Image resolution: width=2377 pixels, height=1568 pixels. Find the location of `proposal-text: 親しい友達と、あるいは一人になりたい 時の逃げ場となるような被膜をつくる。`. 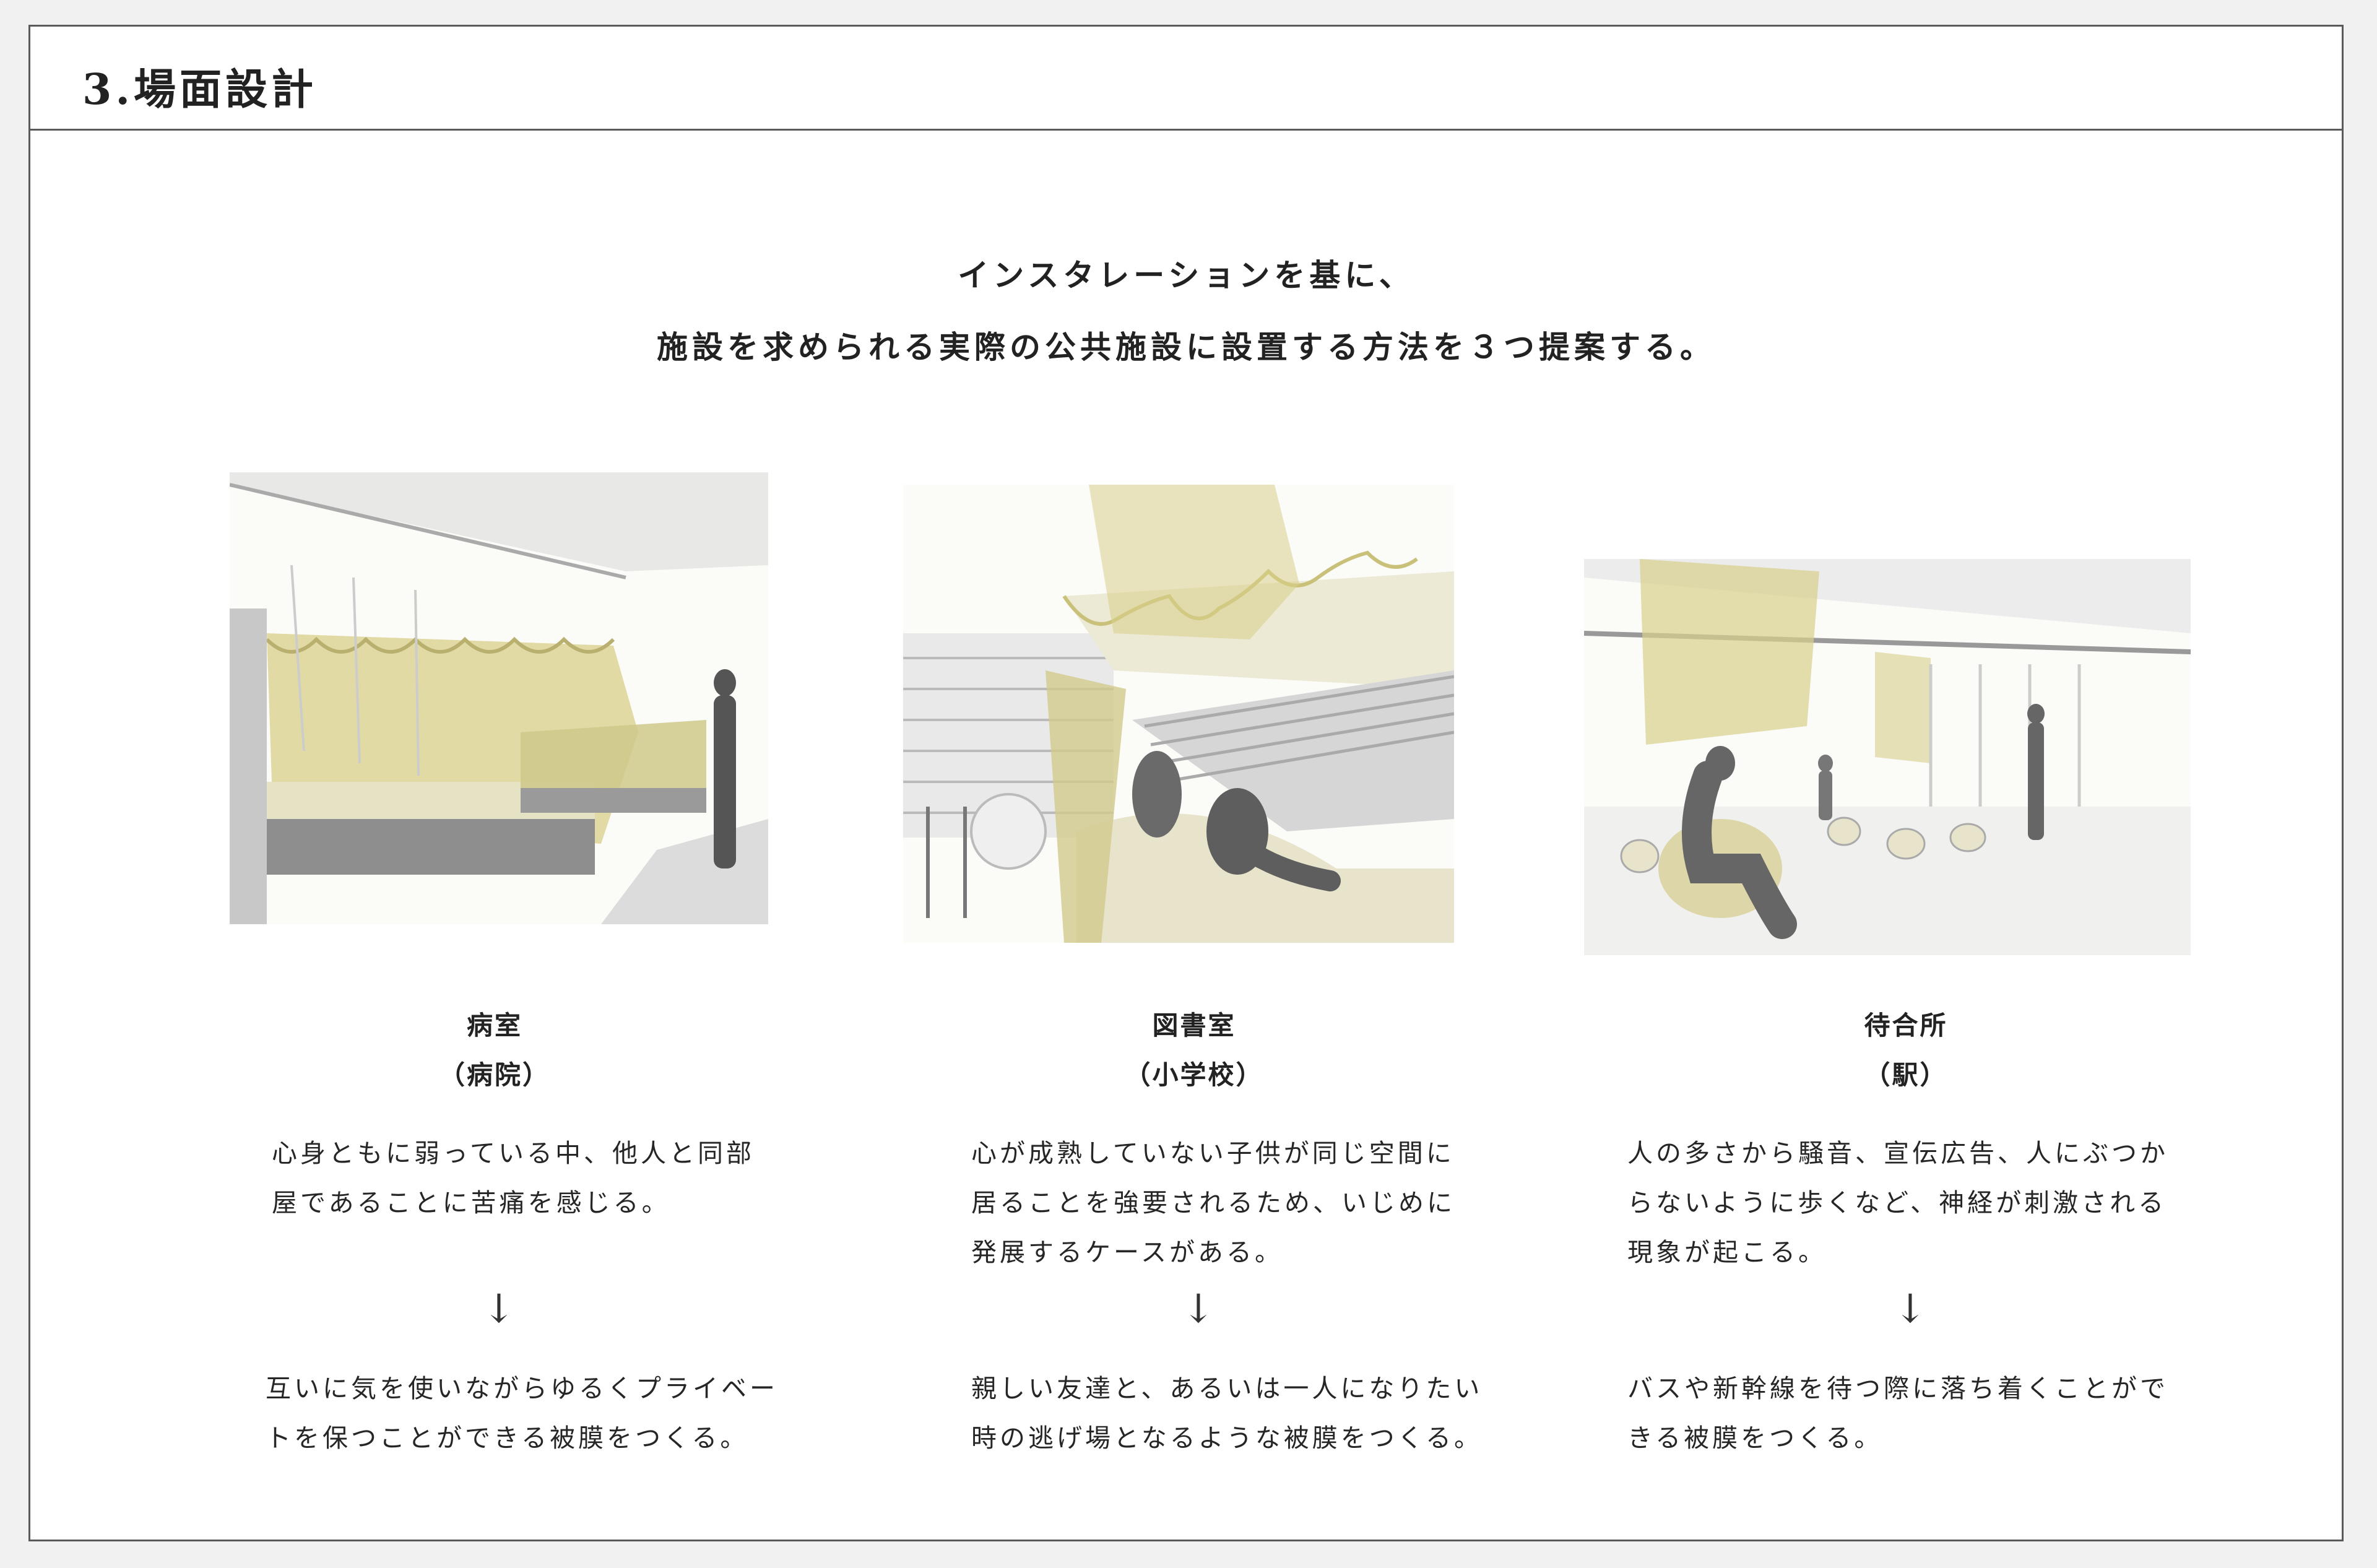

proposal-text: 親しい友達と、あるいは一人になりたい 時の逃げ場となるような被膜をつくる。 is located at coordinates (1227, 1414).